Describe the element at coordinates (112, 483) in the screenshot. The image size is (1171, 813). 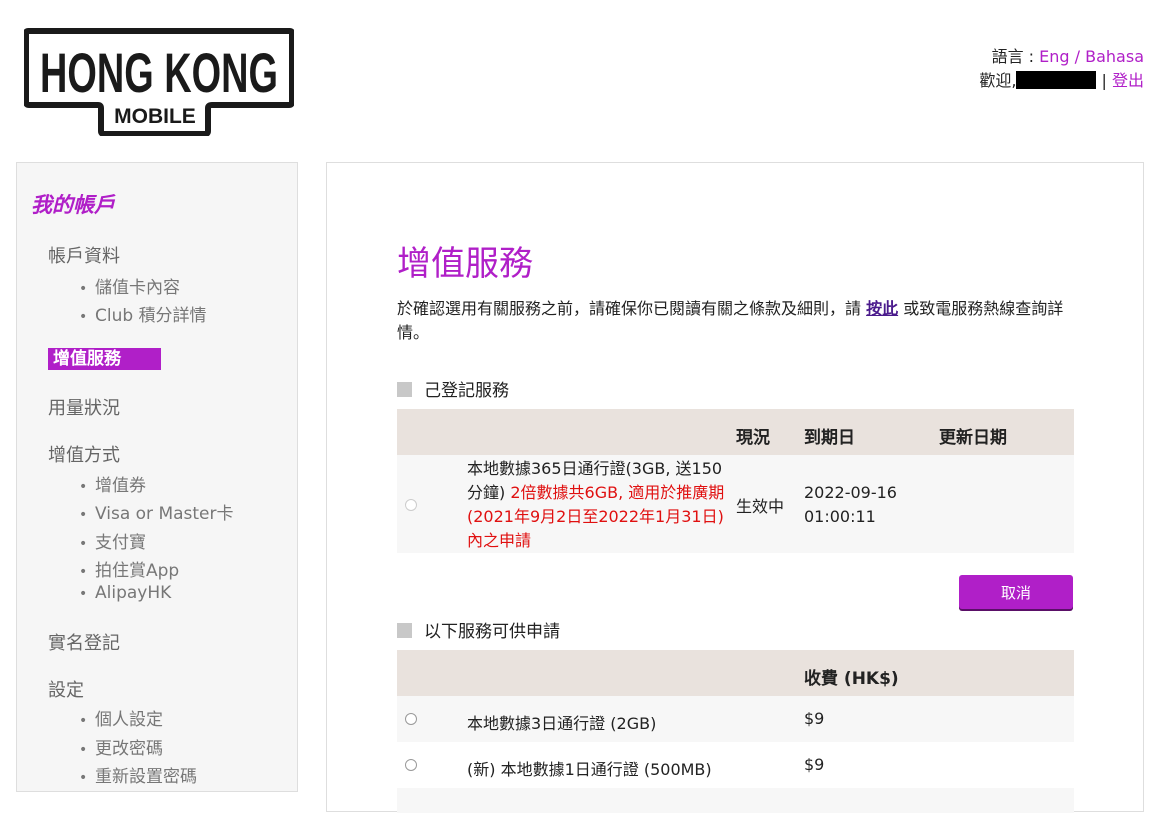
I see `sidebar-item-voucher: 增值券` at that location.